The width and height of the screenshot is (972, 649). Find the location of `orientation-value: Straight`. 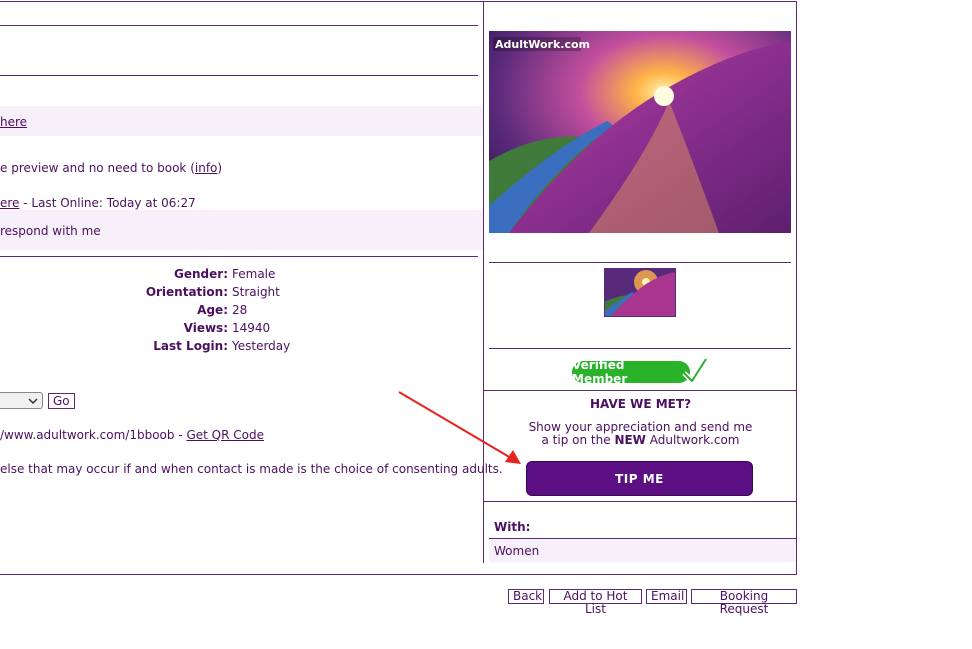

orientation-value: Straight is located at coordinates (256, 292).